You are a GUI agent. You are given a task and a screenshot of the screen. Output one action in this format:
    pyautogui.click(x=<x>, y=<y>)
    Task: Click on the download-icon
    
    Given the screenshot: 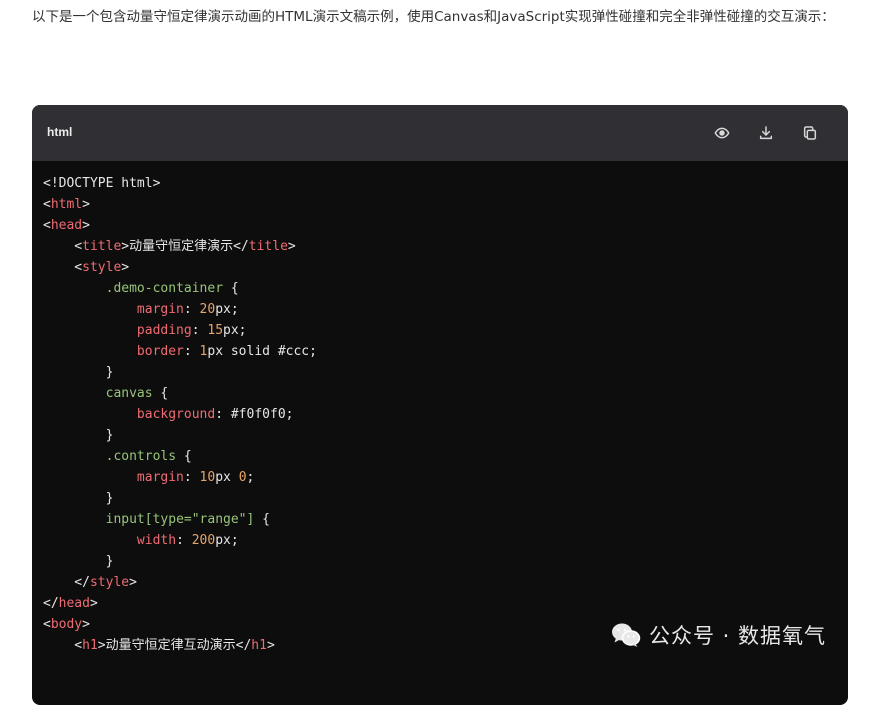 What is the action you would take?
    pyautogui.click(x=766, y=133)
    